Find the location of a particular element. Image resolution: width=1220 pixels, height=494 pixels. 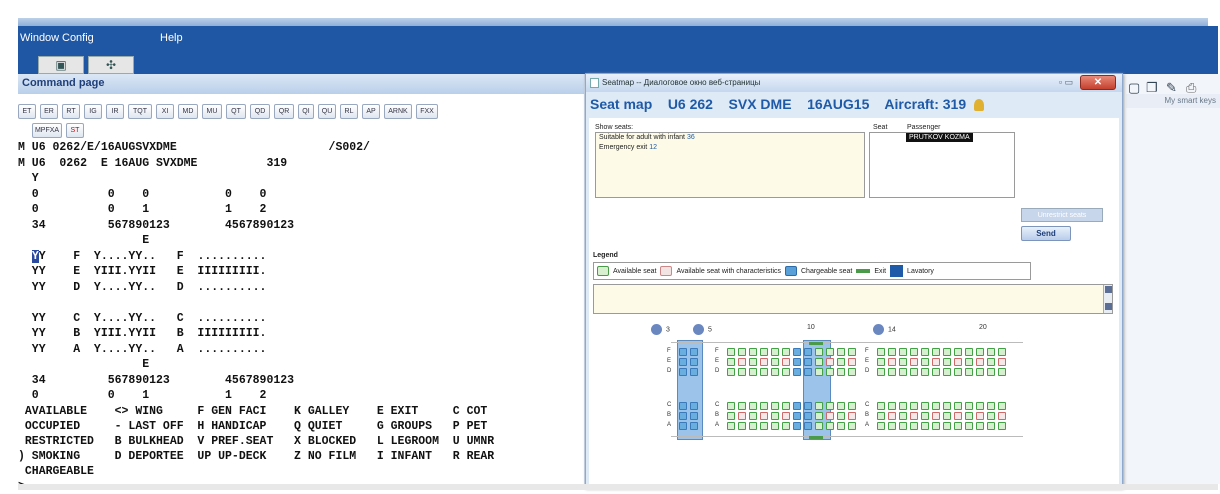

show-seats-item: Emergency exit 12 is located at coordinates (730, 148).